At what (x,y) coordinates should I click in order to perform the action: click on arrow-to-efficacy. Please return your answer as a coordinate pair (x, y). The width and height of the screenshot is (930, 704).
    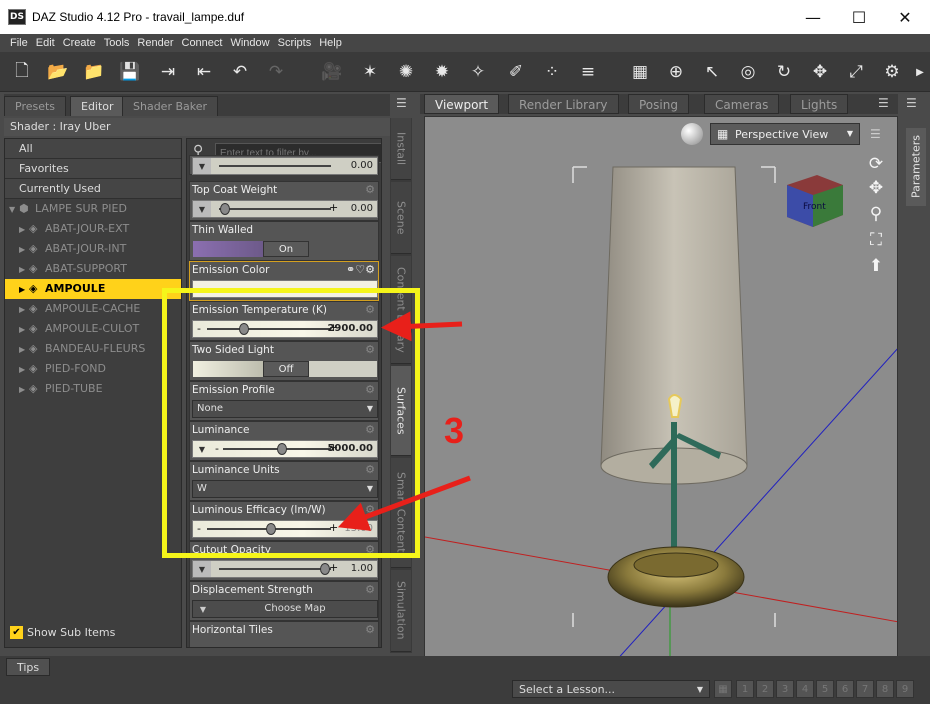
    Looking at the image, I should click on (404, 503).